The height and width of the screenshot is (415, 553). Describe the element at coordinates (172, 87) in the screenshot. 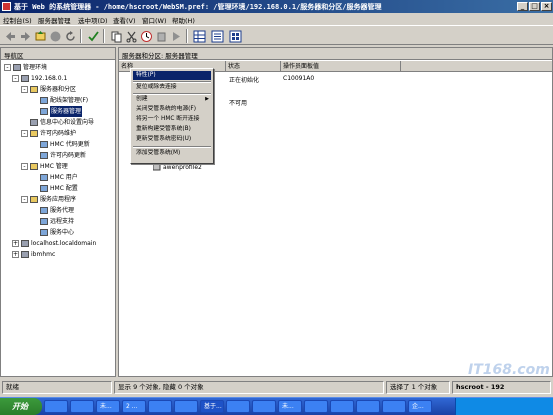

I see `ctx-reset-connection: 复位或除去连接` at that location.